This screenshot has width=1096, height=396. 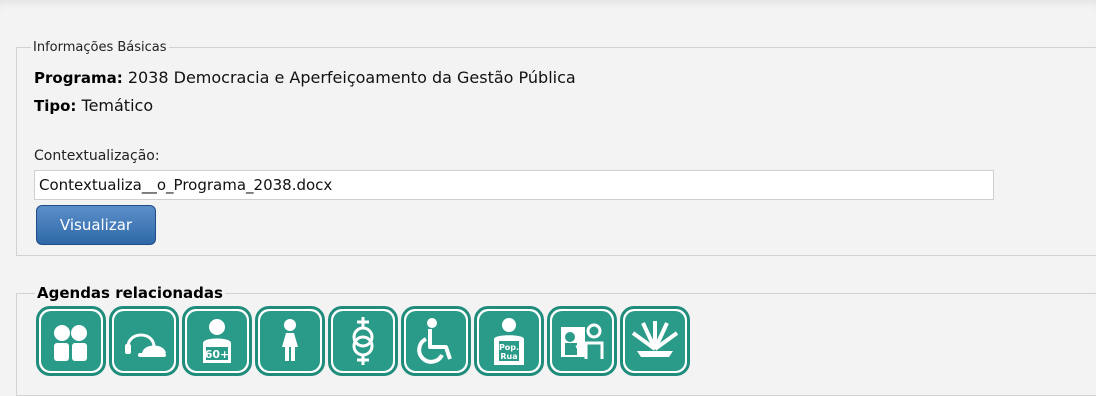 I want to click on indigenous-icon, so click(x=655, y=341).